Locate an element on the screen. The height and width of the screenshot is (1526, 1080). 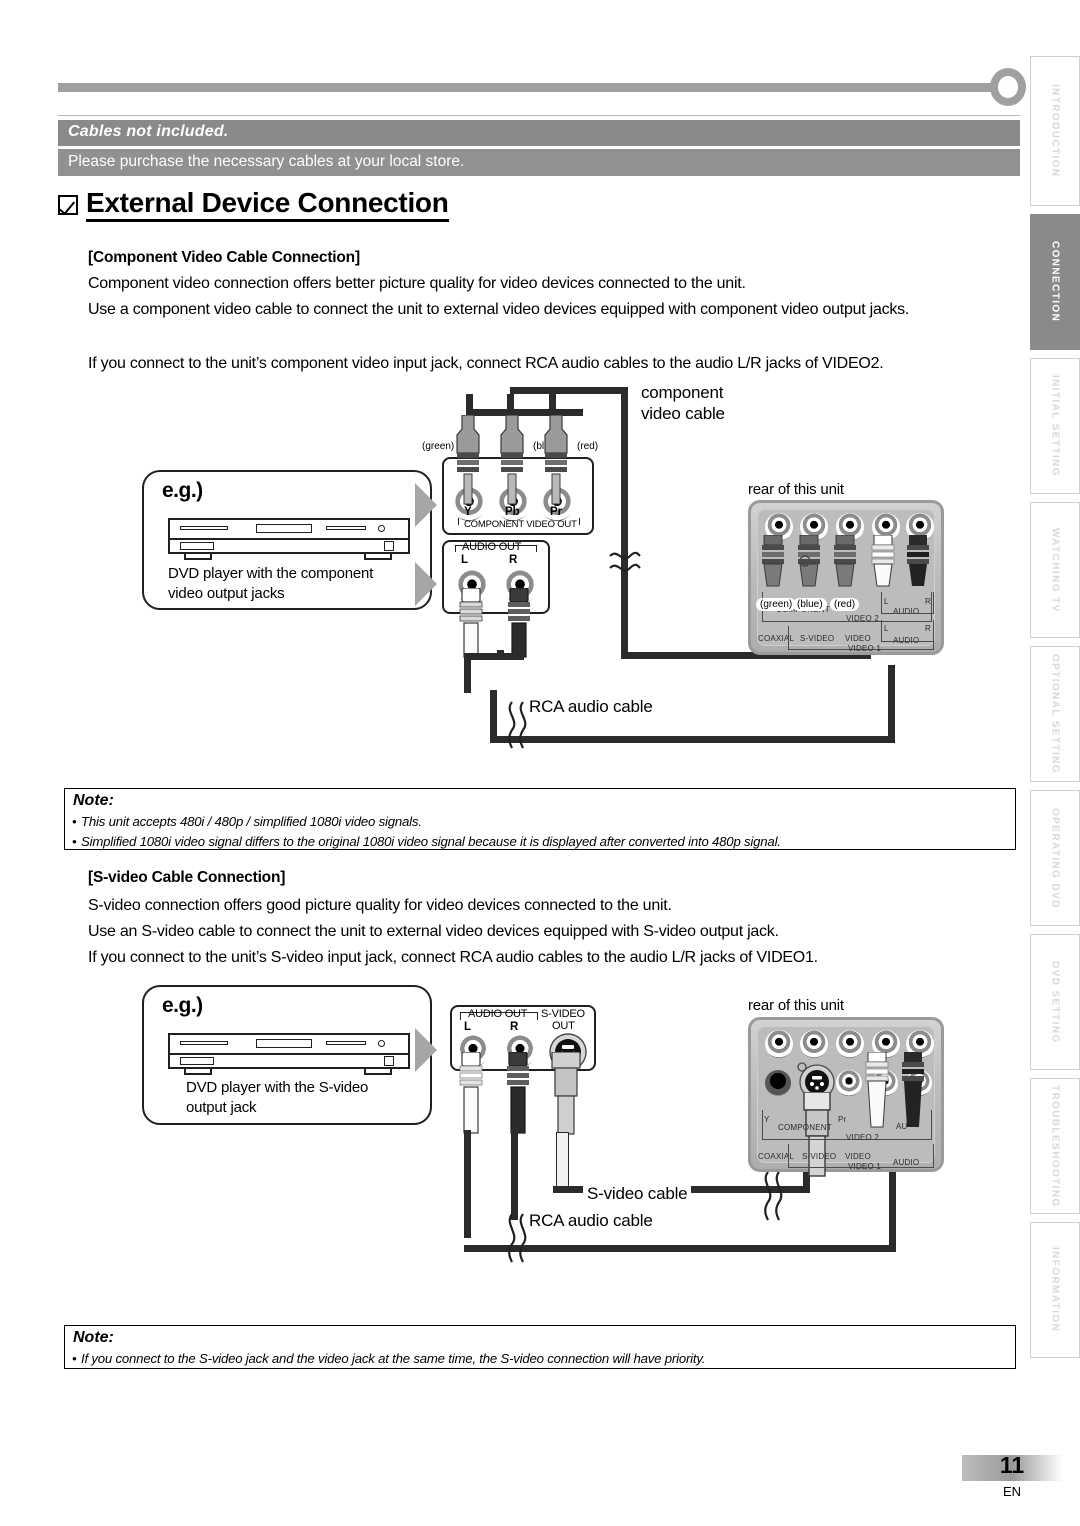
component-video-out-group-label: COMPONENT VIDEO OUT is located at coordinates (520, 524).